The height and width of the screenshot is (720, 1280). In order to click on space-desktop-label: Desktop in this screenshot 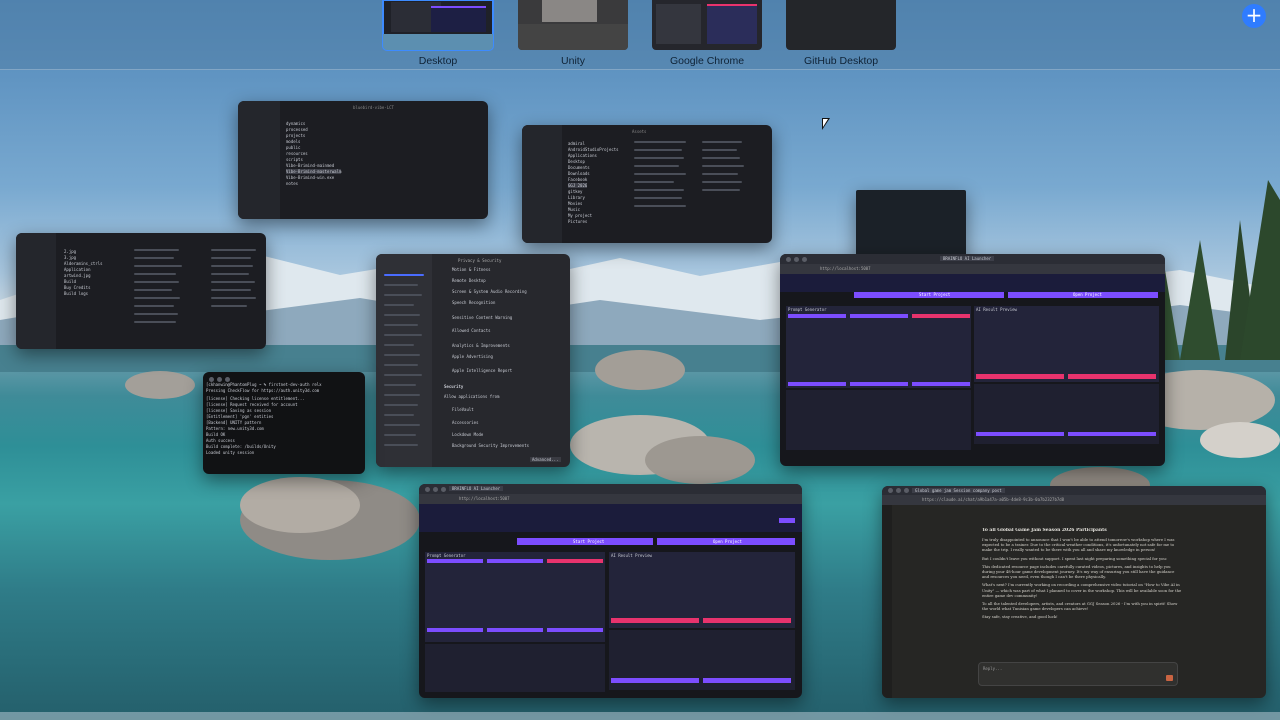, I will do `click(438, 61)`.